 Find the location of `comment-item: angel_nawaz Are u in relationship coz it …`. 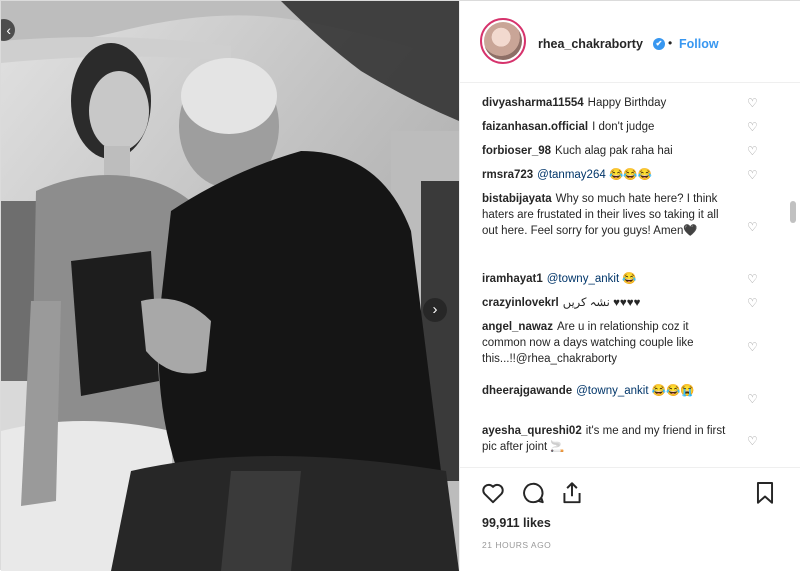

comment-item: angel_nawaz Are u in relationship coz it … is located at coordinates (608, 343).